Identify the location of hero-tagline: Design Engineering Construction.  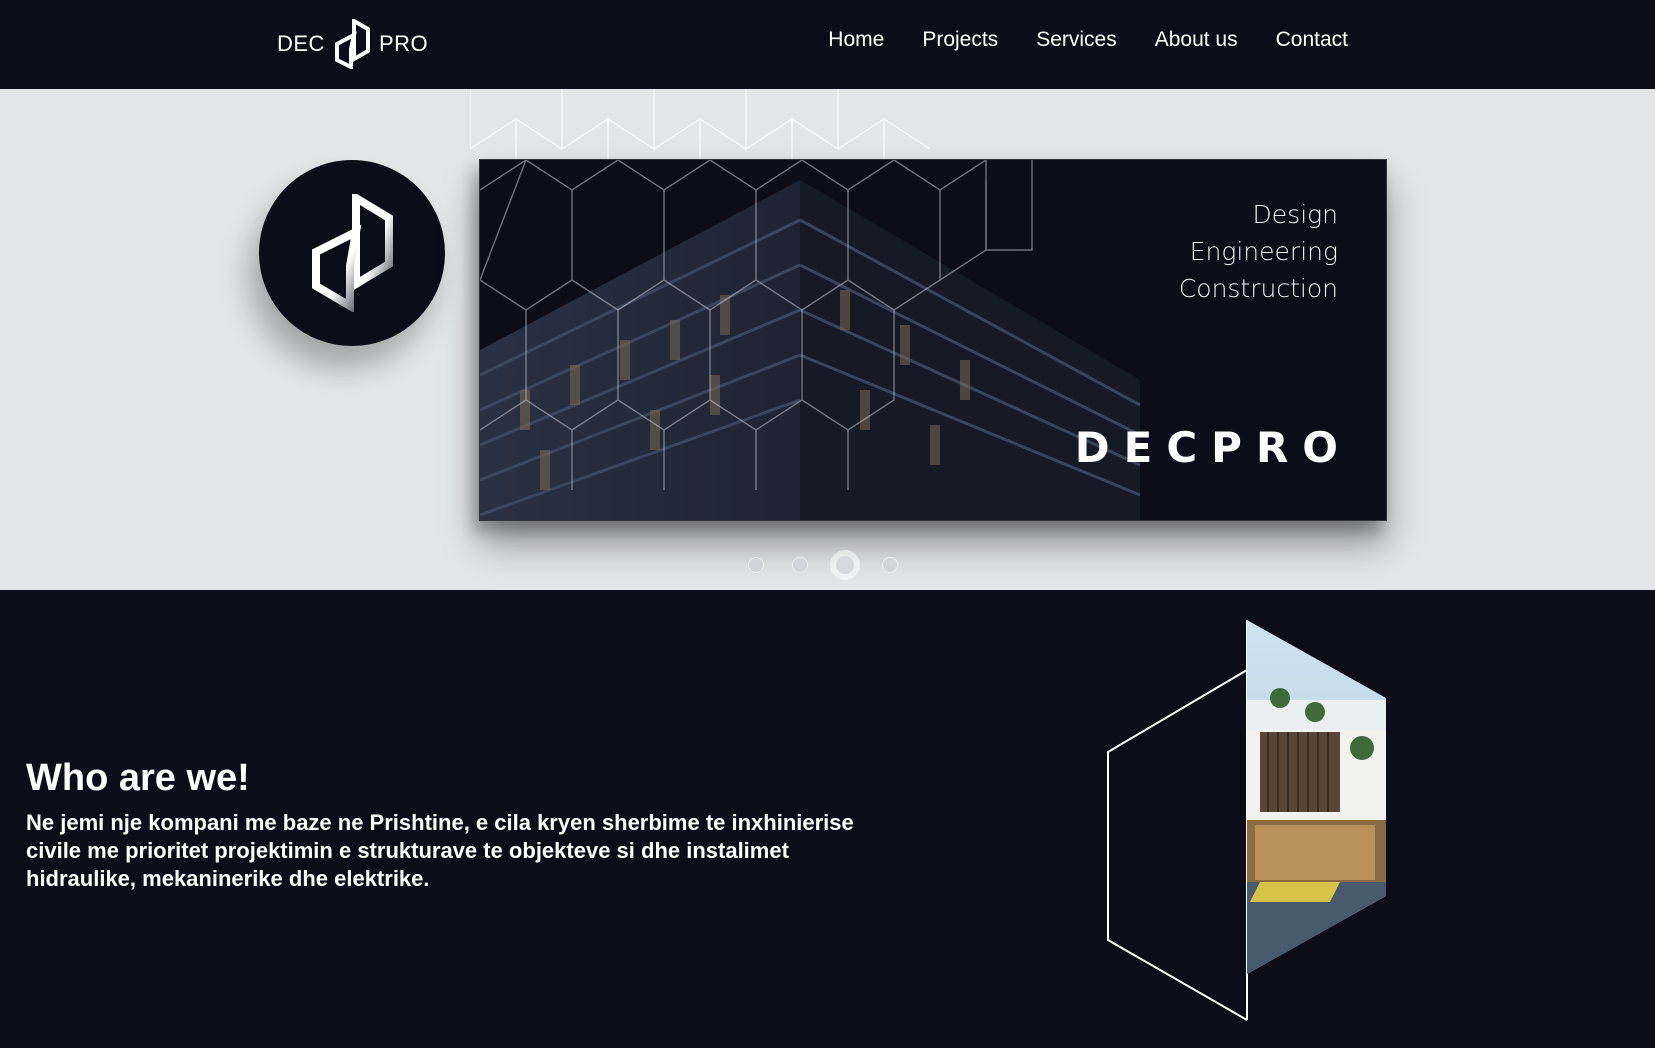
(1258, 251).